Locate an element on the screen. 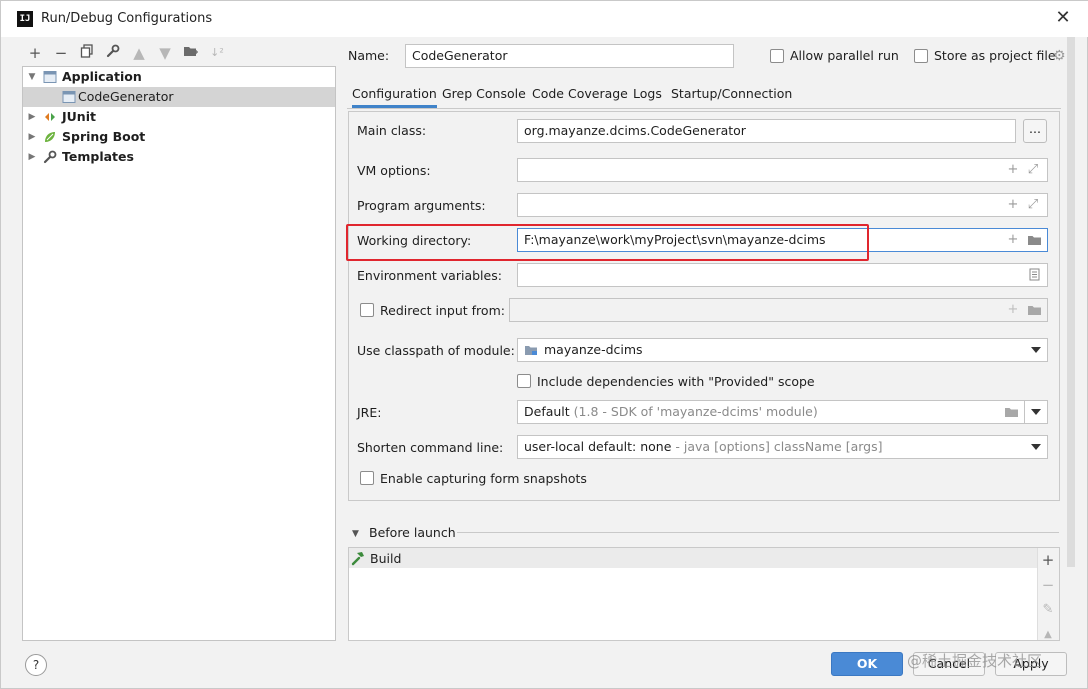 This screenshot has height=689, width=1088. program-args-label: Program arguments: is located at coordinates (421, 205).